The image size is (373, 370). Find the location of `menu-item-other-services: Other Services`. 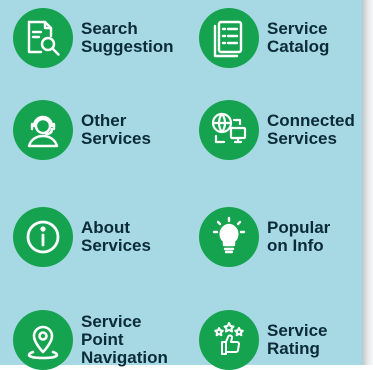

menu-item-other-services: Other Services is located at coordinates (82, 130).